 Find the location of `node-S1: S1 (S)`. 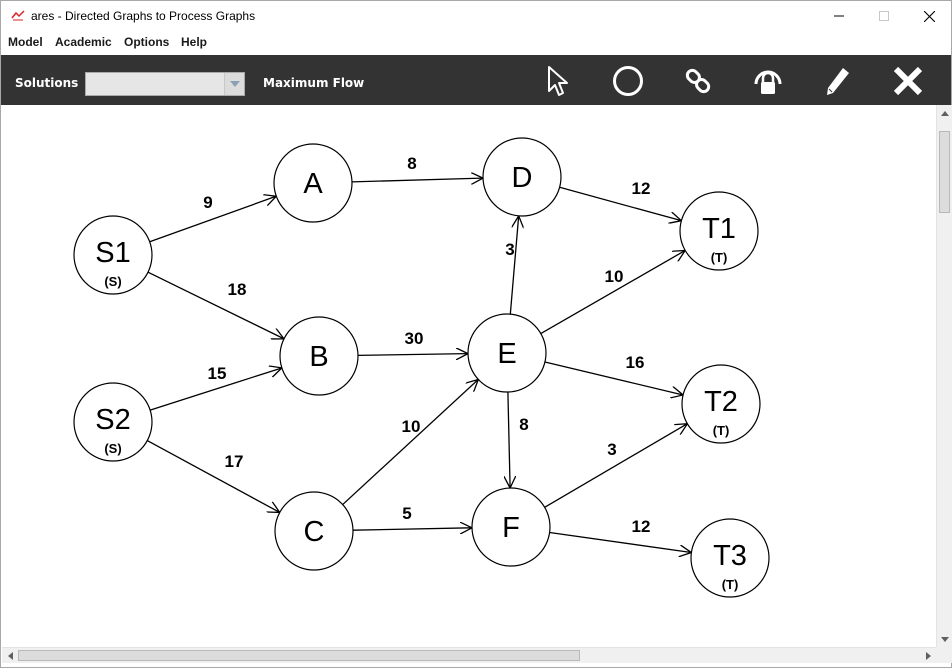

node-S1: S1 (S) is located at coordinates (113, 255).